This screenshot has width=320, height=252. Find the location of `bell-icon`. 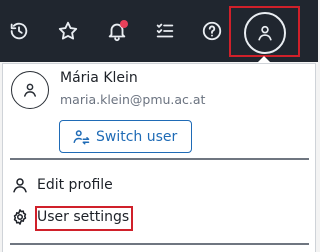

bell-icon is located at coordinates (117, 31).